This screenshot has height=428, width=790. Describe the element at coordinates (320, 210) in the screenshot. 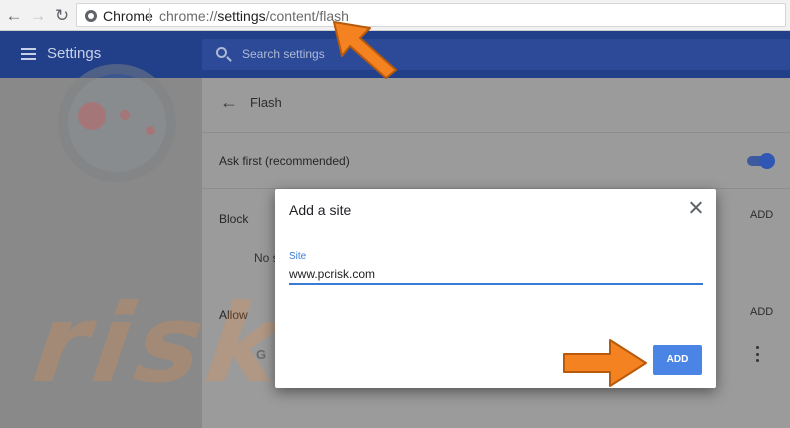

I see `dialog-title: Add a site` at that location.